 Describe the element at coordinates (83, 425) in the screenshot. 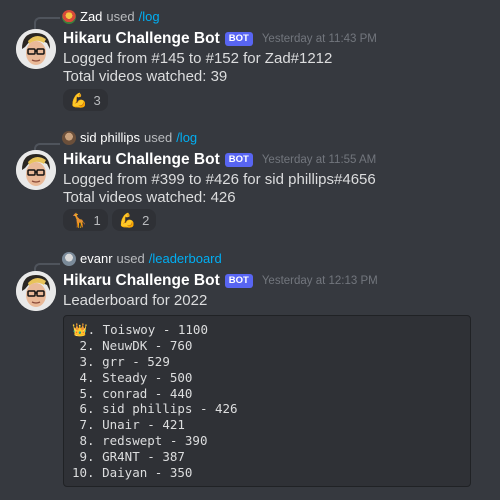

I see `rank-number: 7.` at that location.